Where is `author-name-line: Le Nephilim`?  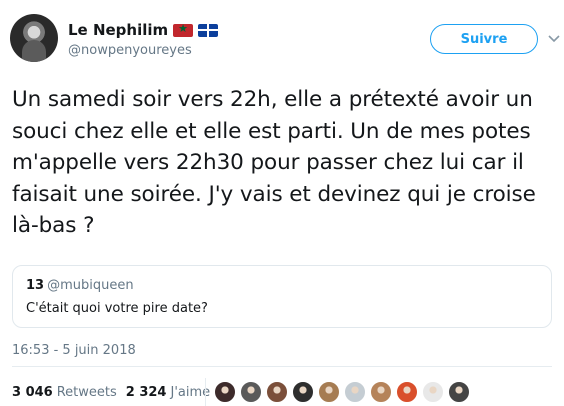
author-name-line: Le Nephilim is located at coordinates (143, 30).